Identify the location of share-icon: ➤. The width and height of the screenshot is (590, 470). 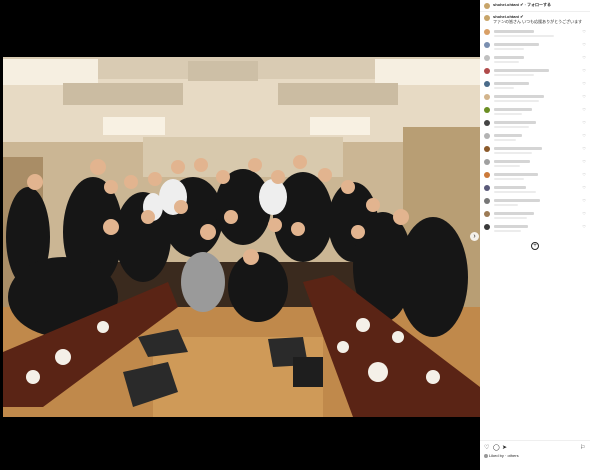
(504, 447).